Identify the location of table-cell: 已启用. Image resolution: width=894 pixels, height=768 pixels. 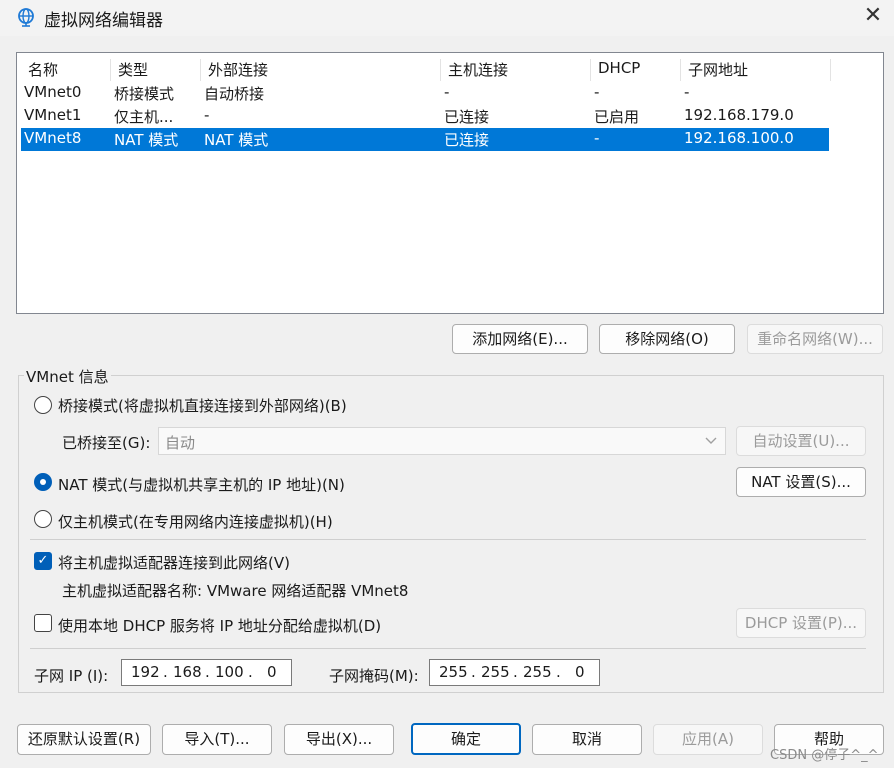
(617, 117).